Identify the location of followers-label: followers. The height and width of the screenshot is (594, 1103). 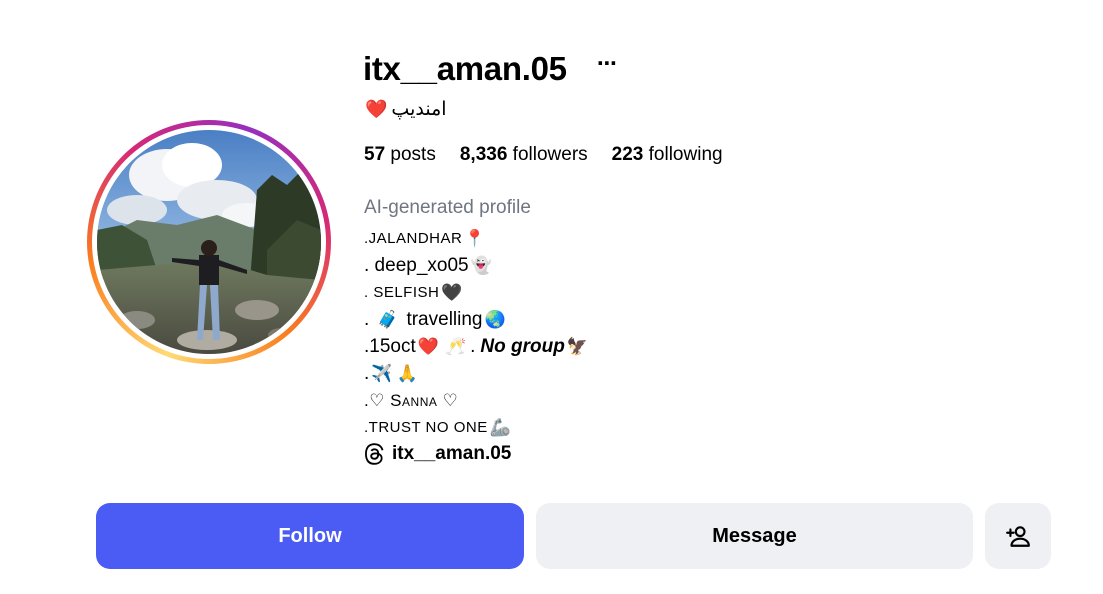
(550, 154).